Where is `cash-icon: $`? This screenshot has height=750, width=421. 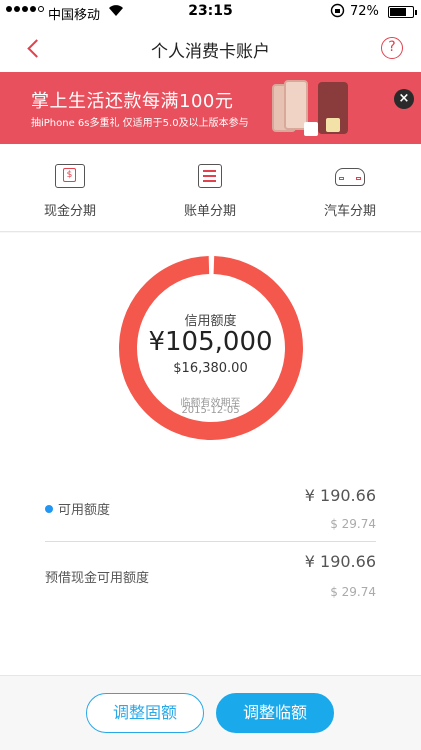
cash-icon: $ is located at coordinates (70, 176).